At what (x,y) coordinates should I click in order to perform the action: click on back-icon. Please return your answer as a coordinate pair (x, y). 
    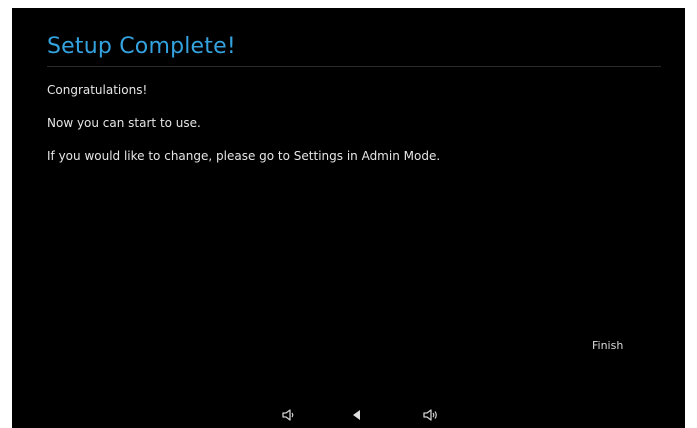
    Looking at the image, I should click on (357, 415).